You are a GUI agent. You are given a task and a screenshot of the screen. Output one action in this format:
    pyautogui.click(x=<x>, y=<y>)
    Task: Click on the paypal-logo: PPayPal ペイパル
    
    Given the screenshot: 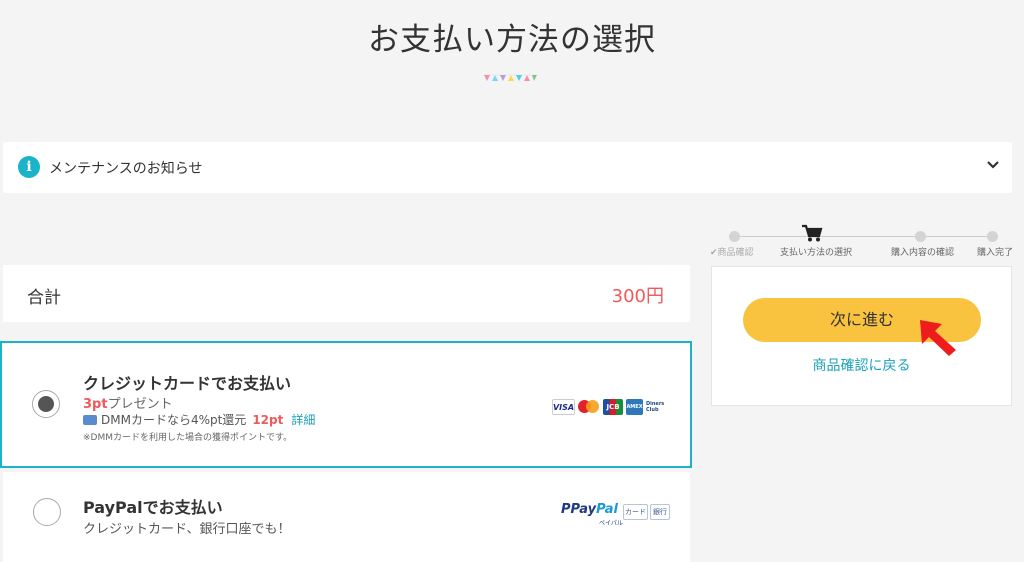 What is the action you would take?
    pyautogui.click(x=591, y=514)
    